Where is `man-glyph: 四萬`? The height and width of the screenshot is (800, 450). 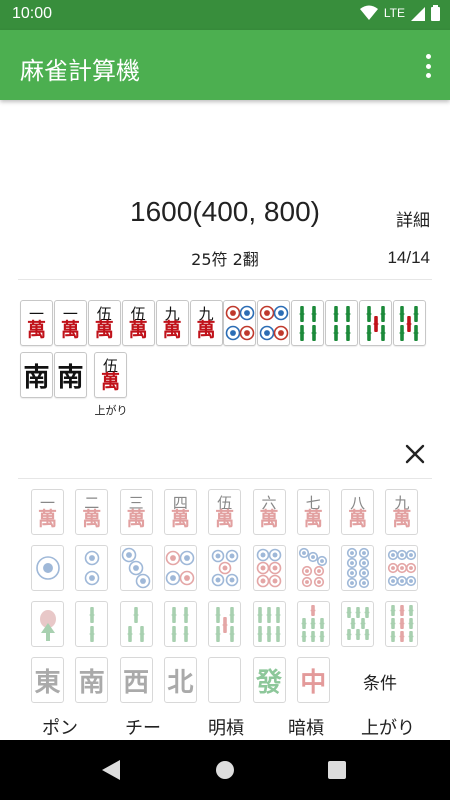
man-glyph: 四萬 is located at coordinates (180, 511).